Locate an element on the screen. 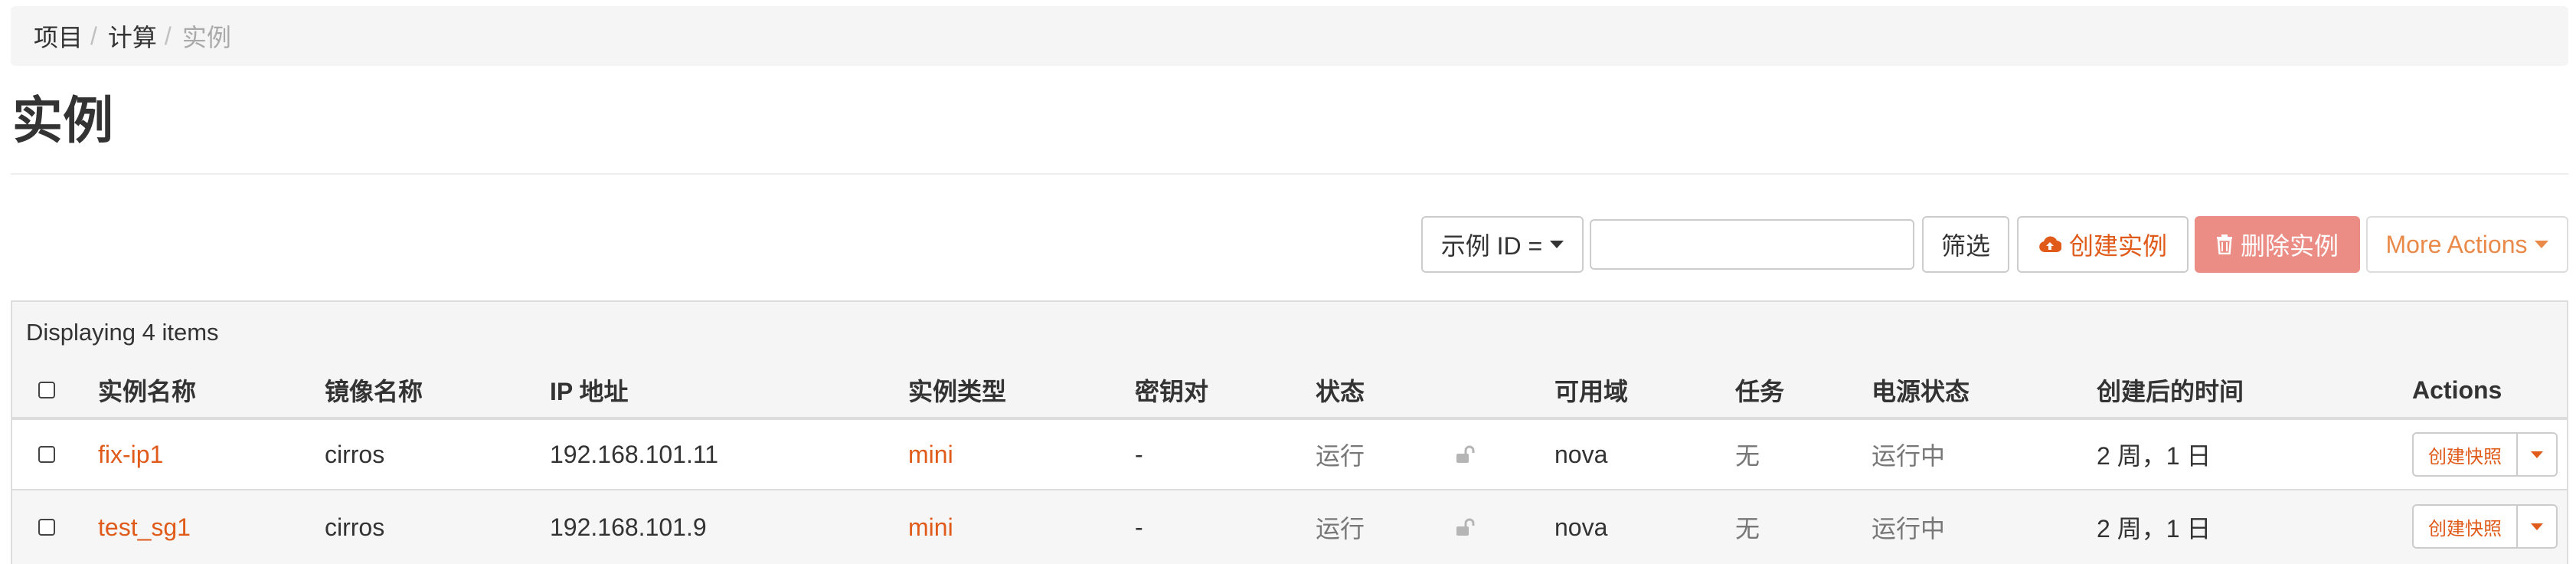 This screenshot has width=2576, height=564. column-header-availability-zone: 可用域 is located at coordinates (1591, 390).